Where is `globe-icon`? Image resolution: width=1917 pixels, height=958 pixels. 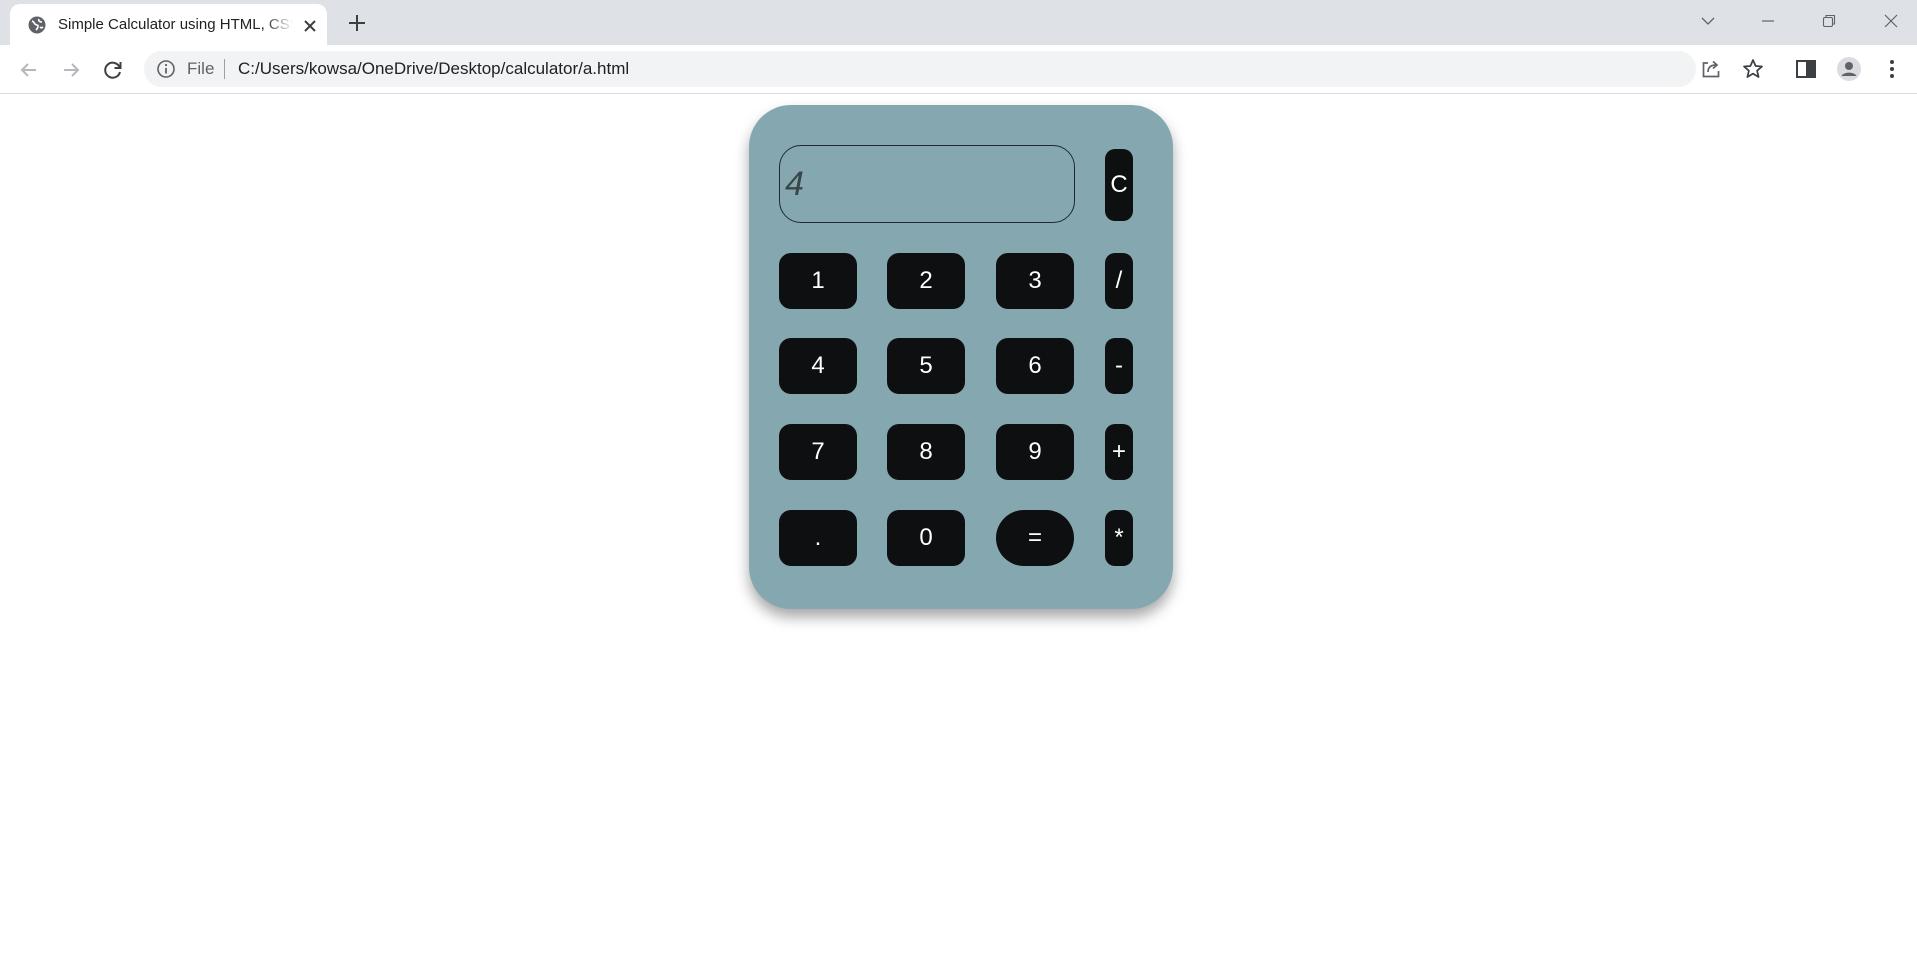 globe-icon is located at coordinates (37, 25).